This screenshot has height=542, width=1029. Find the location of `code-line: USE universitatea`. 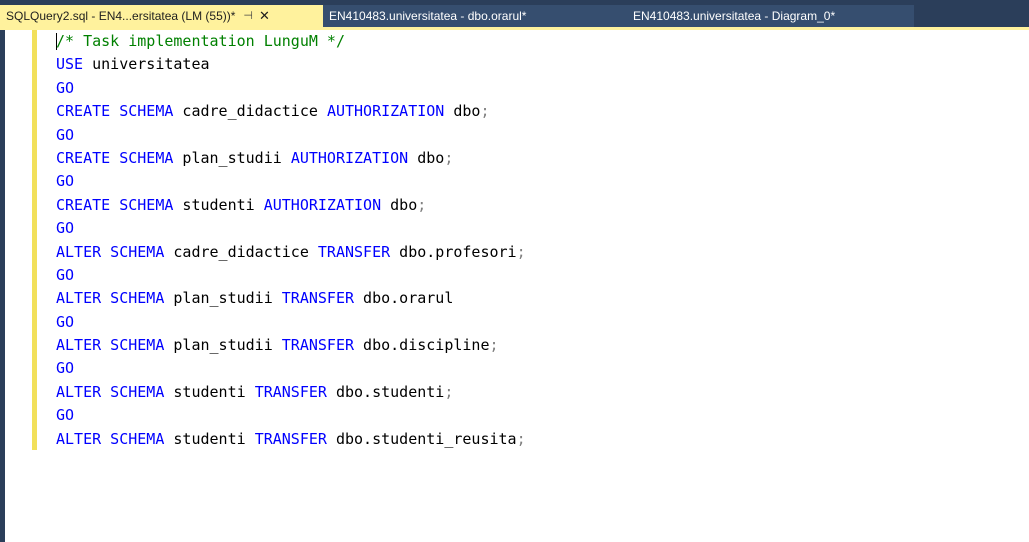

code-line: USE universitatea is located at coordinates (542, 64).